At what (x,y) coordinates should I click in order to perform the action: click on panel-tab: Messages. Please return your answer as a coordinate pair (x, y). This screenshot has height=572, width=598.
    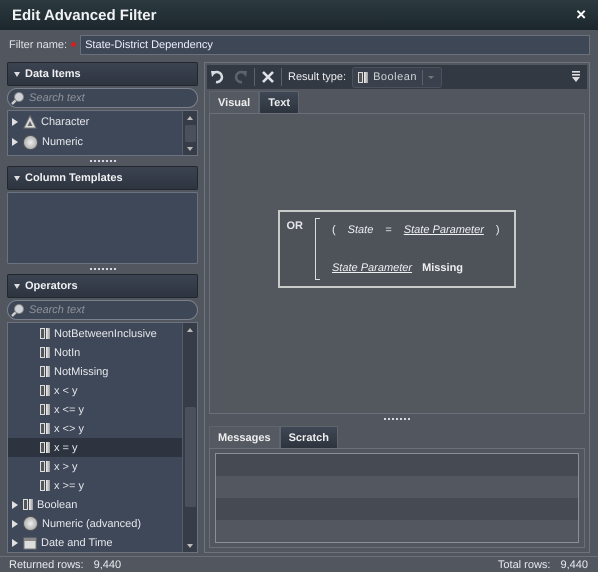
    Looking at the image, I should click on (244, 437).